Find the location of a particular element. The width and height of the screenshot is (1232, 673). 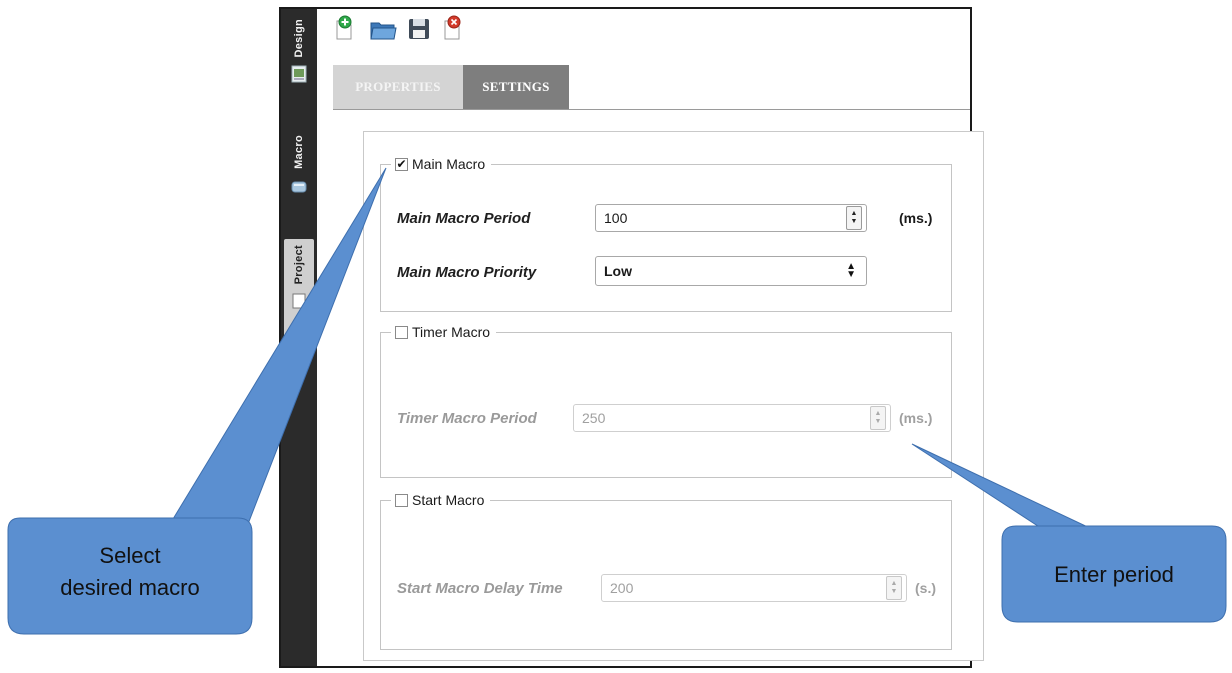

select-macro-line2: desired macro is located at coordinates (130, 587).